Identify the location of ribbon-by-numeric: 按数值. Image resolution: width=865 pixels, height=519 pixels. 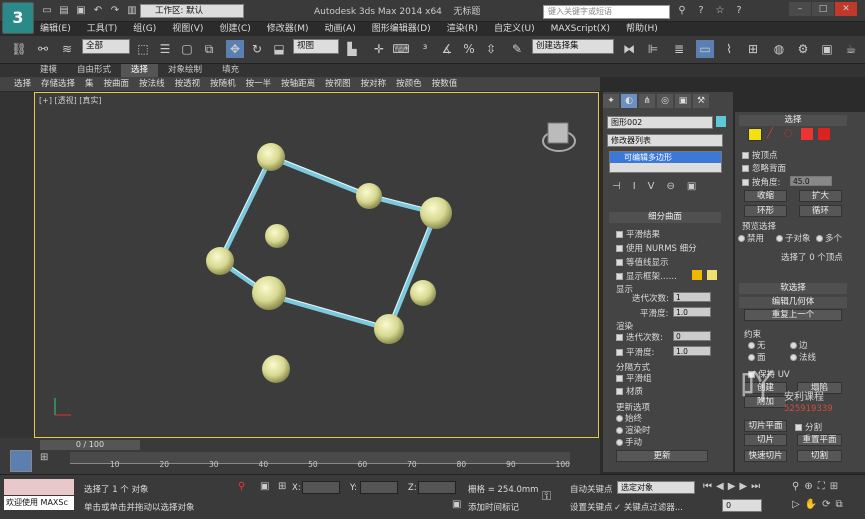
(445, 84).